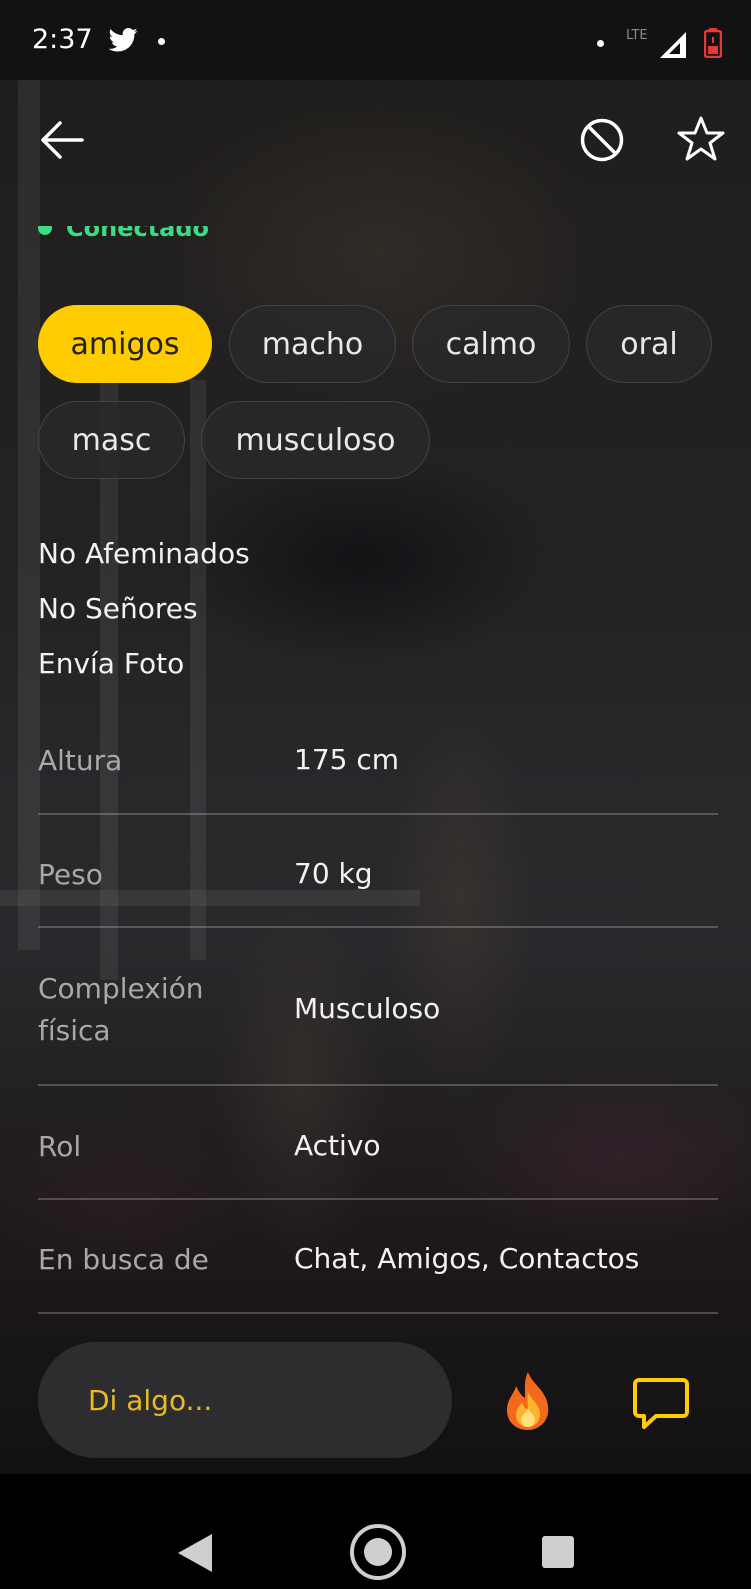 The height and width of the screenshot is (1589, 751). I want to click on stat-label-height: Altura, so click(80, 760).